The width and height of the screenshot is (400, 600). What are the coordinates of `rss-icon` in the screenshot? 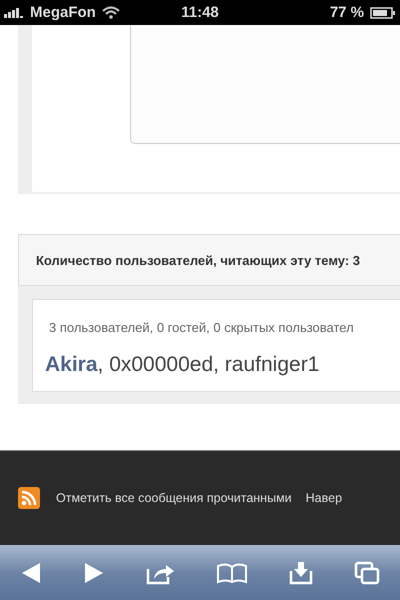 It's located at (29, 498).